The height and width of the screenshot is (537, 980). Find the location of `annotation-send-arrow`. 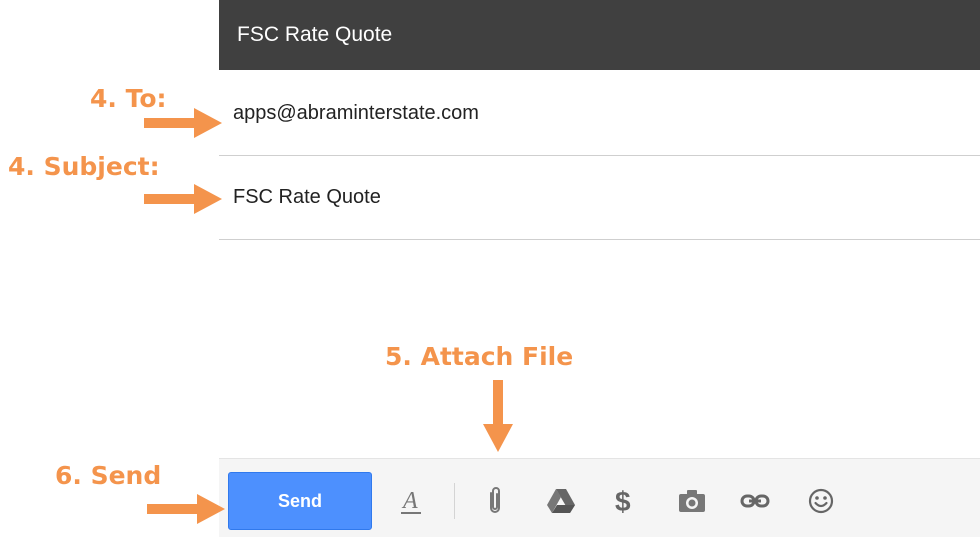

annotation-send-arrow is located at coordinates (186, 509).